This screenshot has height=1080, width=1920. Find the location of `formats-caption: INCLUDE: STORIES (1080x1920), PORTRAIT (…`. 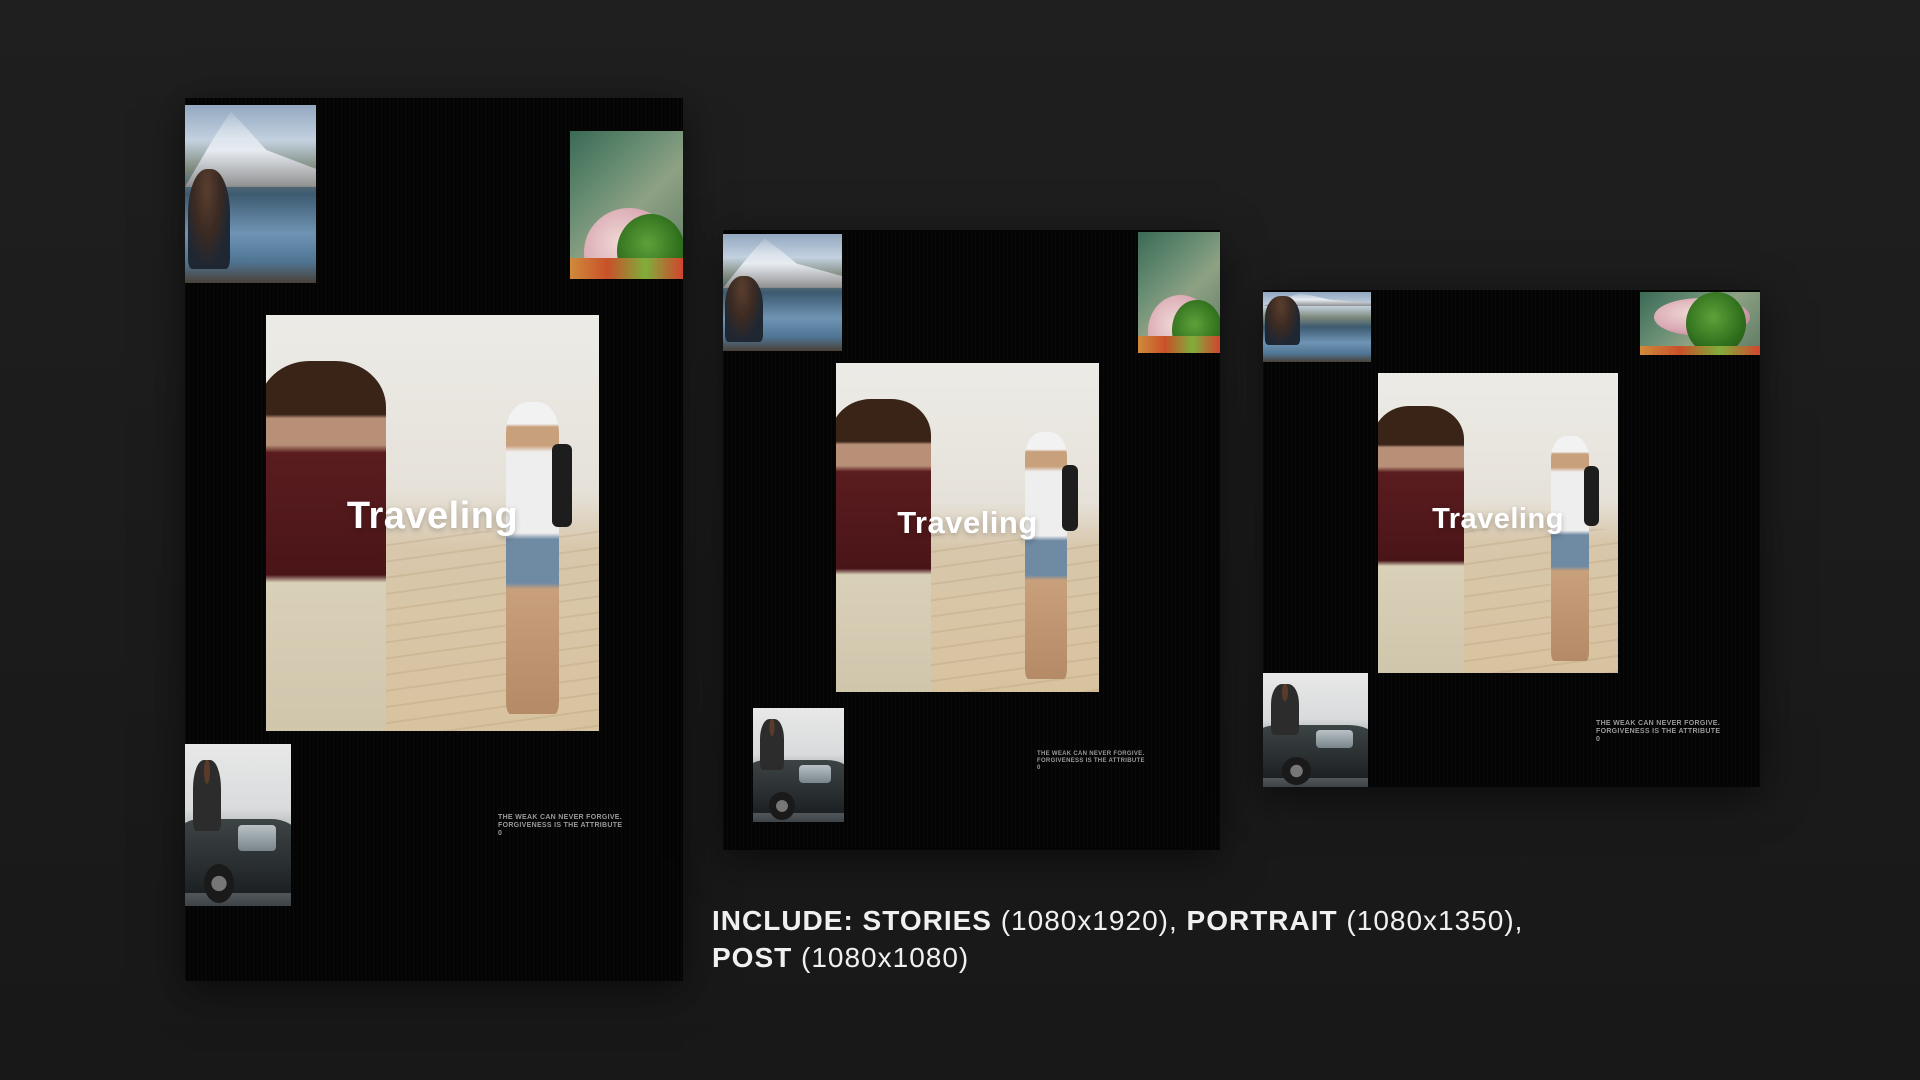

formats-caption: INCLUDE: STORIES (1080x1920), PORTRAIT (… is located at coordinates (1162, 939).